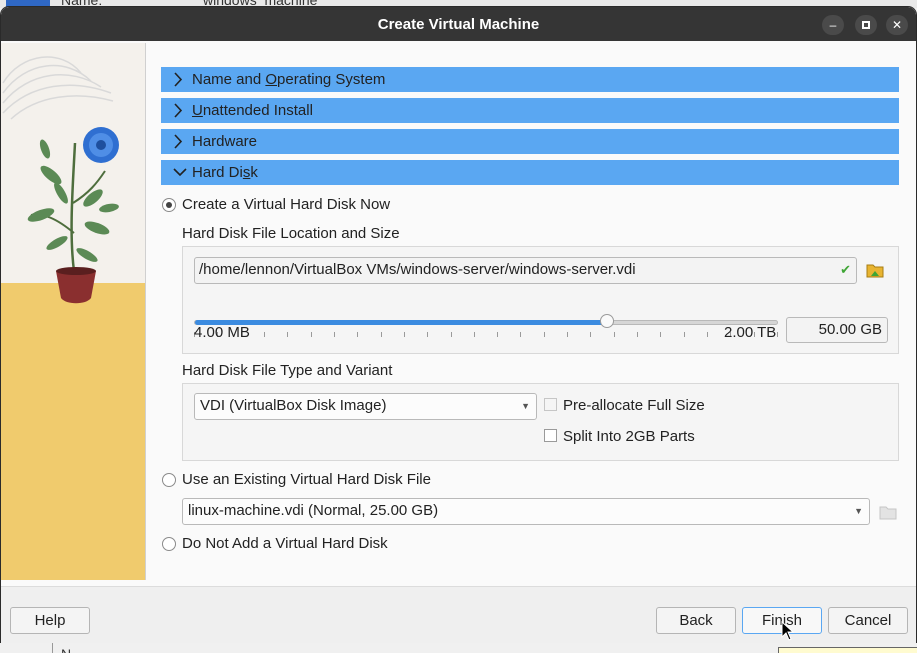  What do you see at coordinates (850, 329) in the screenshot?
I see `disk-size-value: 50.00 GB` at bounding box center [850, 329].